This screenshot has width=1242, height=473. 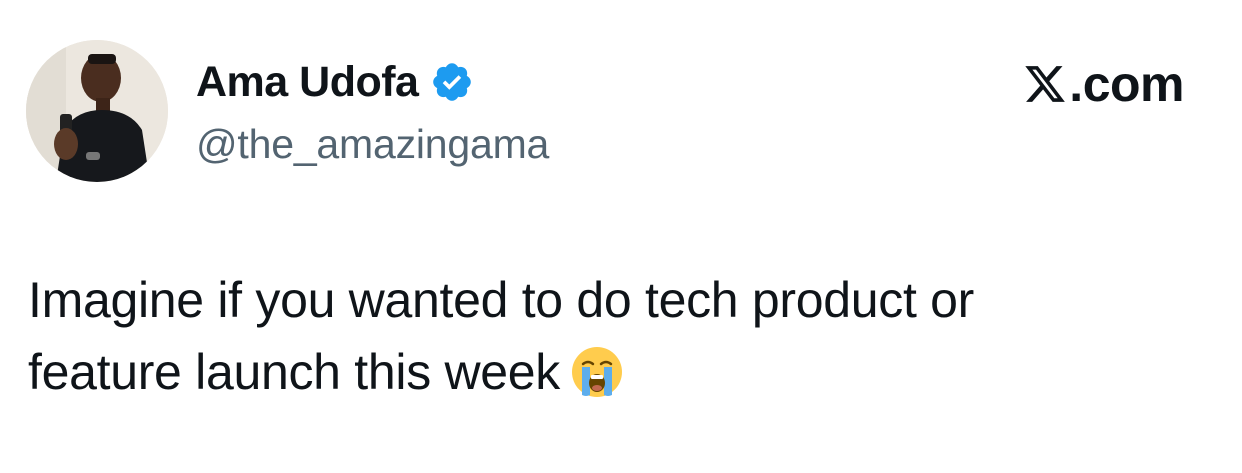 I want to click on avatar, so click(x=97, y=111).